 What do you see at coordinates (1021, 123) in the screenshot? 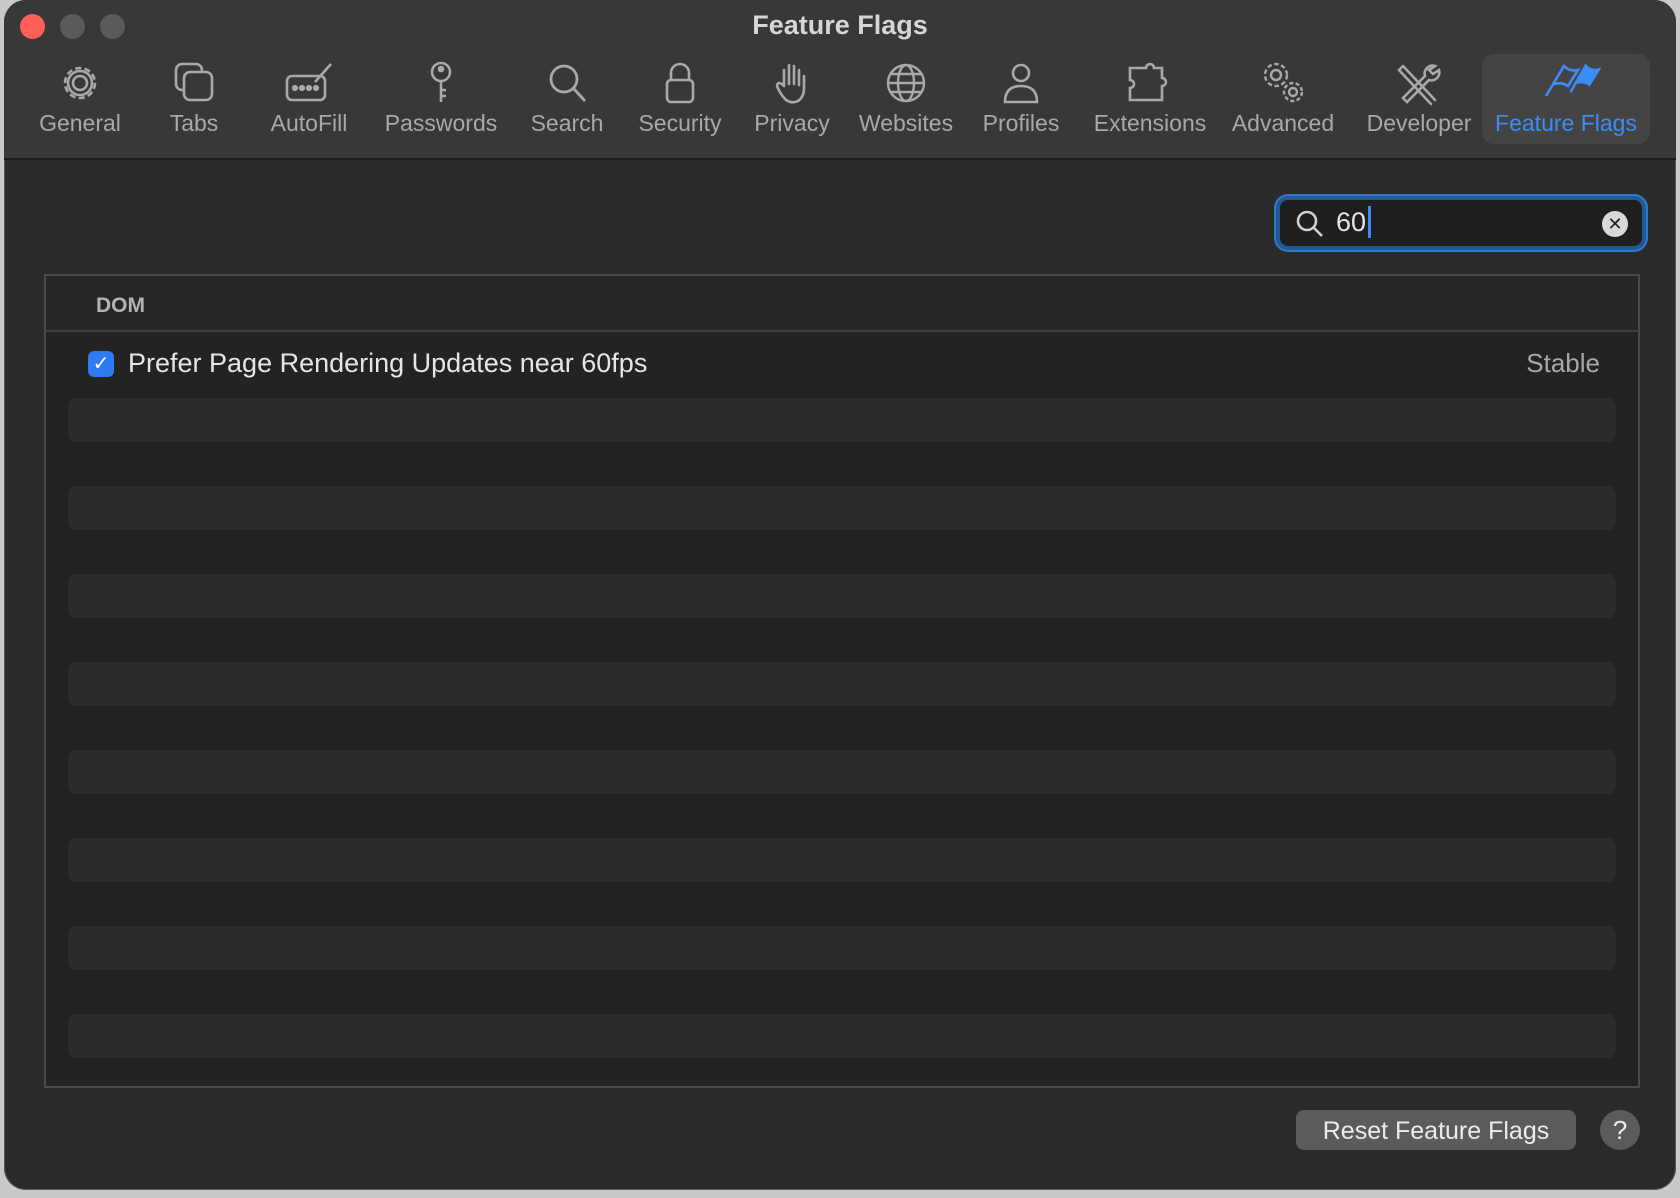
I see `tab-label: Profiles` at bounding box center [1021, 123].